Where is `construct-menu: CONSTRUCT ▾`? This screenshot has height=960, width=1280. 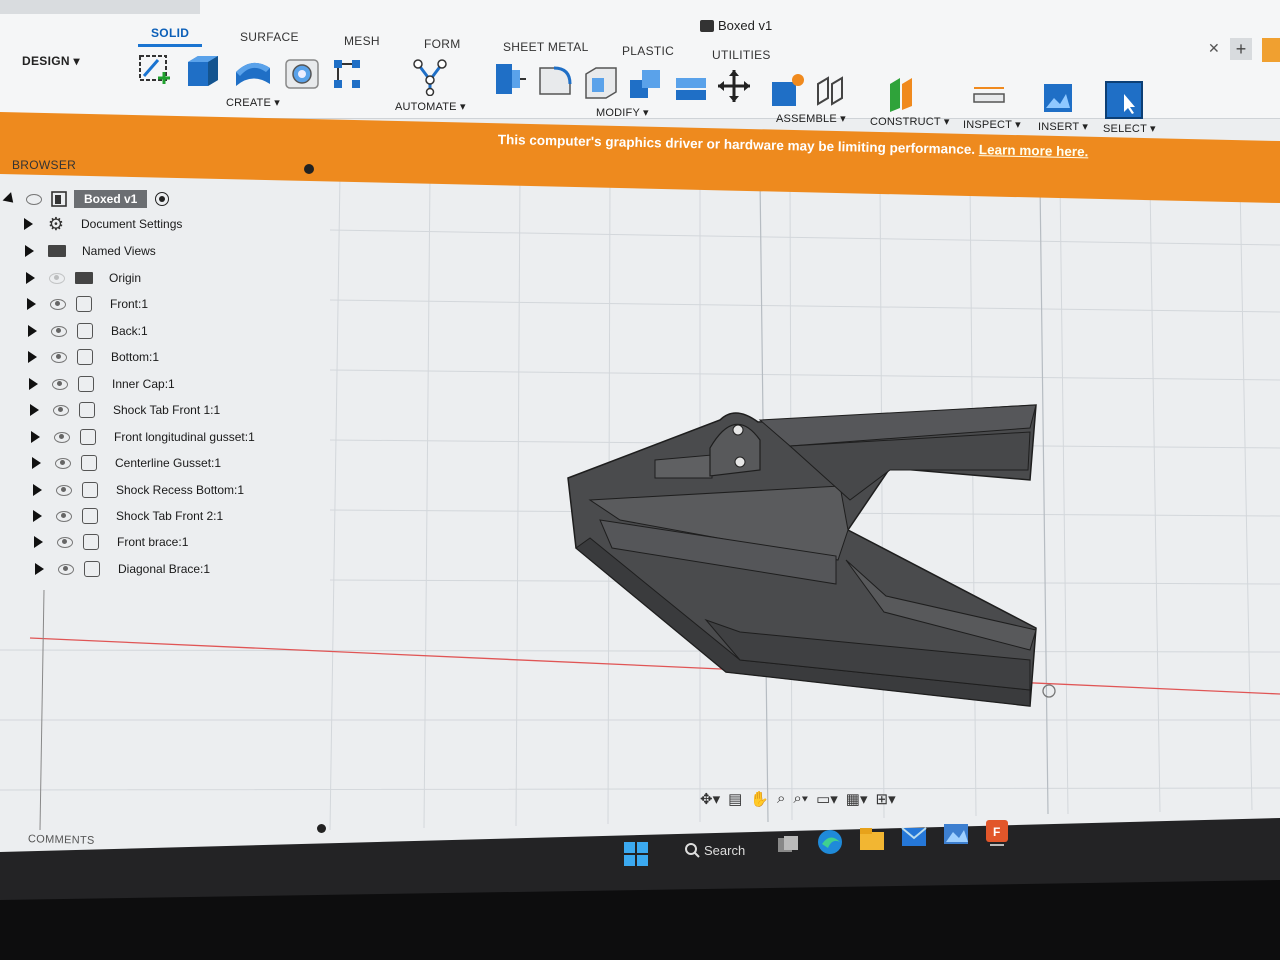 construct-menu: CONSTRUCT ▾ is located at coordinates (910, 121).